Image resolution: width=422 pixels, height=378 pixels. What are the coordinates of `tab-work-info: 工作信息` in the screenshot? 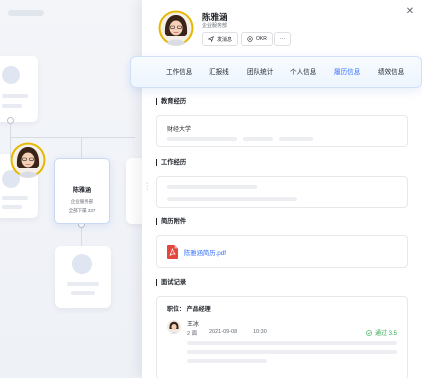 It's located at (179, 73).